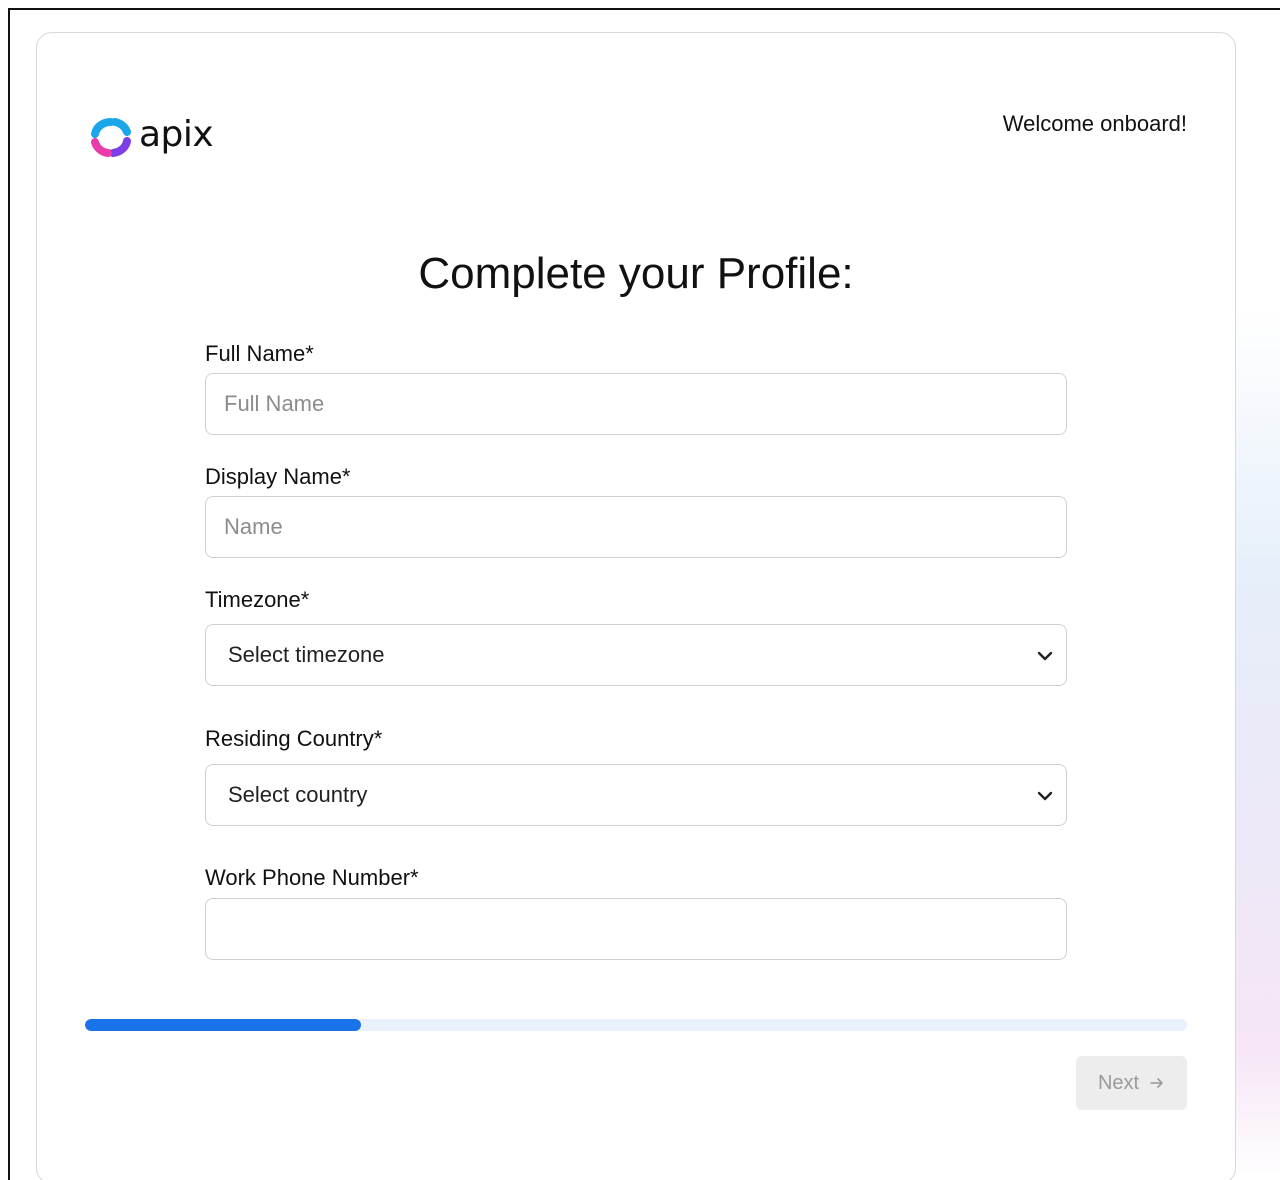  What do you see at coordinates (1094, 123) in the screenshot?
I see `welcome-message: Welcome onboard!` at bounding box center [1094, 123].